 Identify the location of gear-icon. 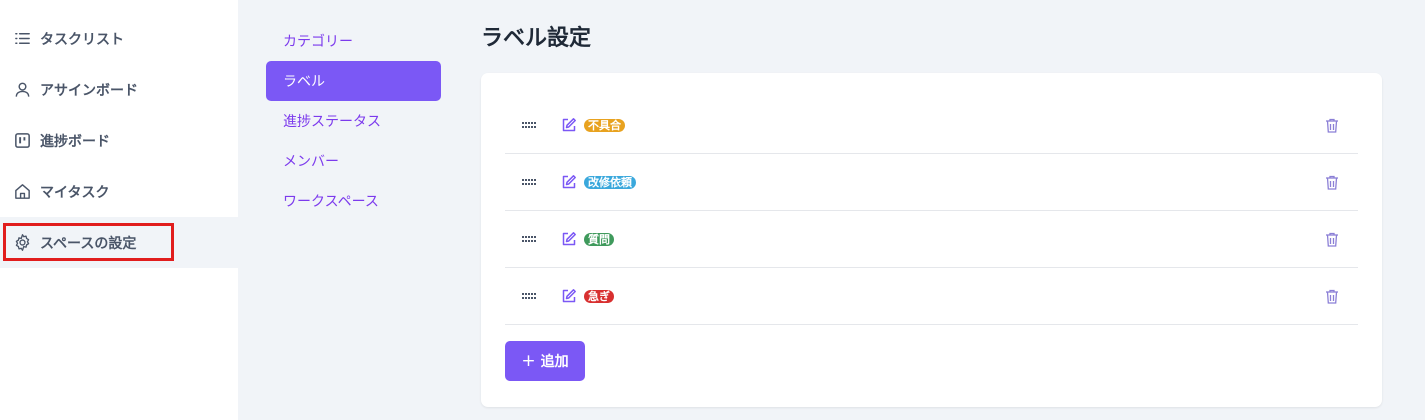
(22, 243).